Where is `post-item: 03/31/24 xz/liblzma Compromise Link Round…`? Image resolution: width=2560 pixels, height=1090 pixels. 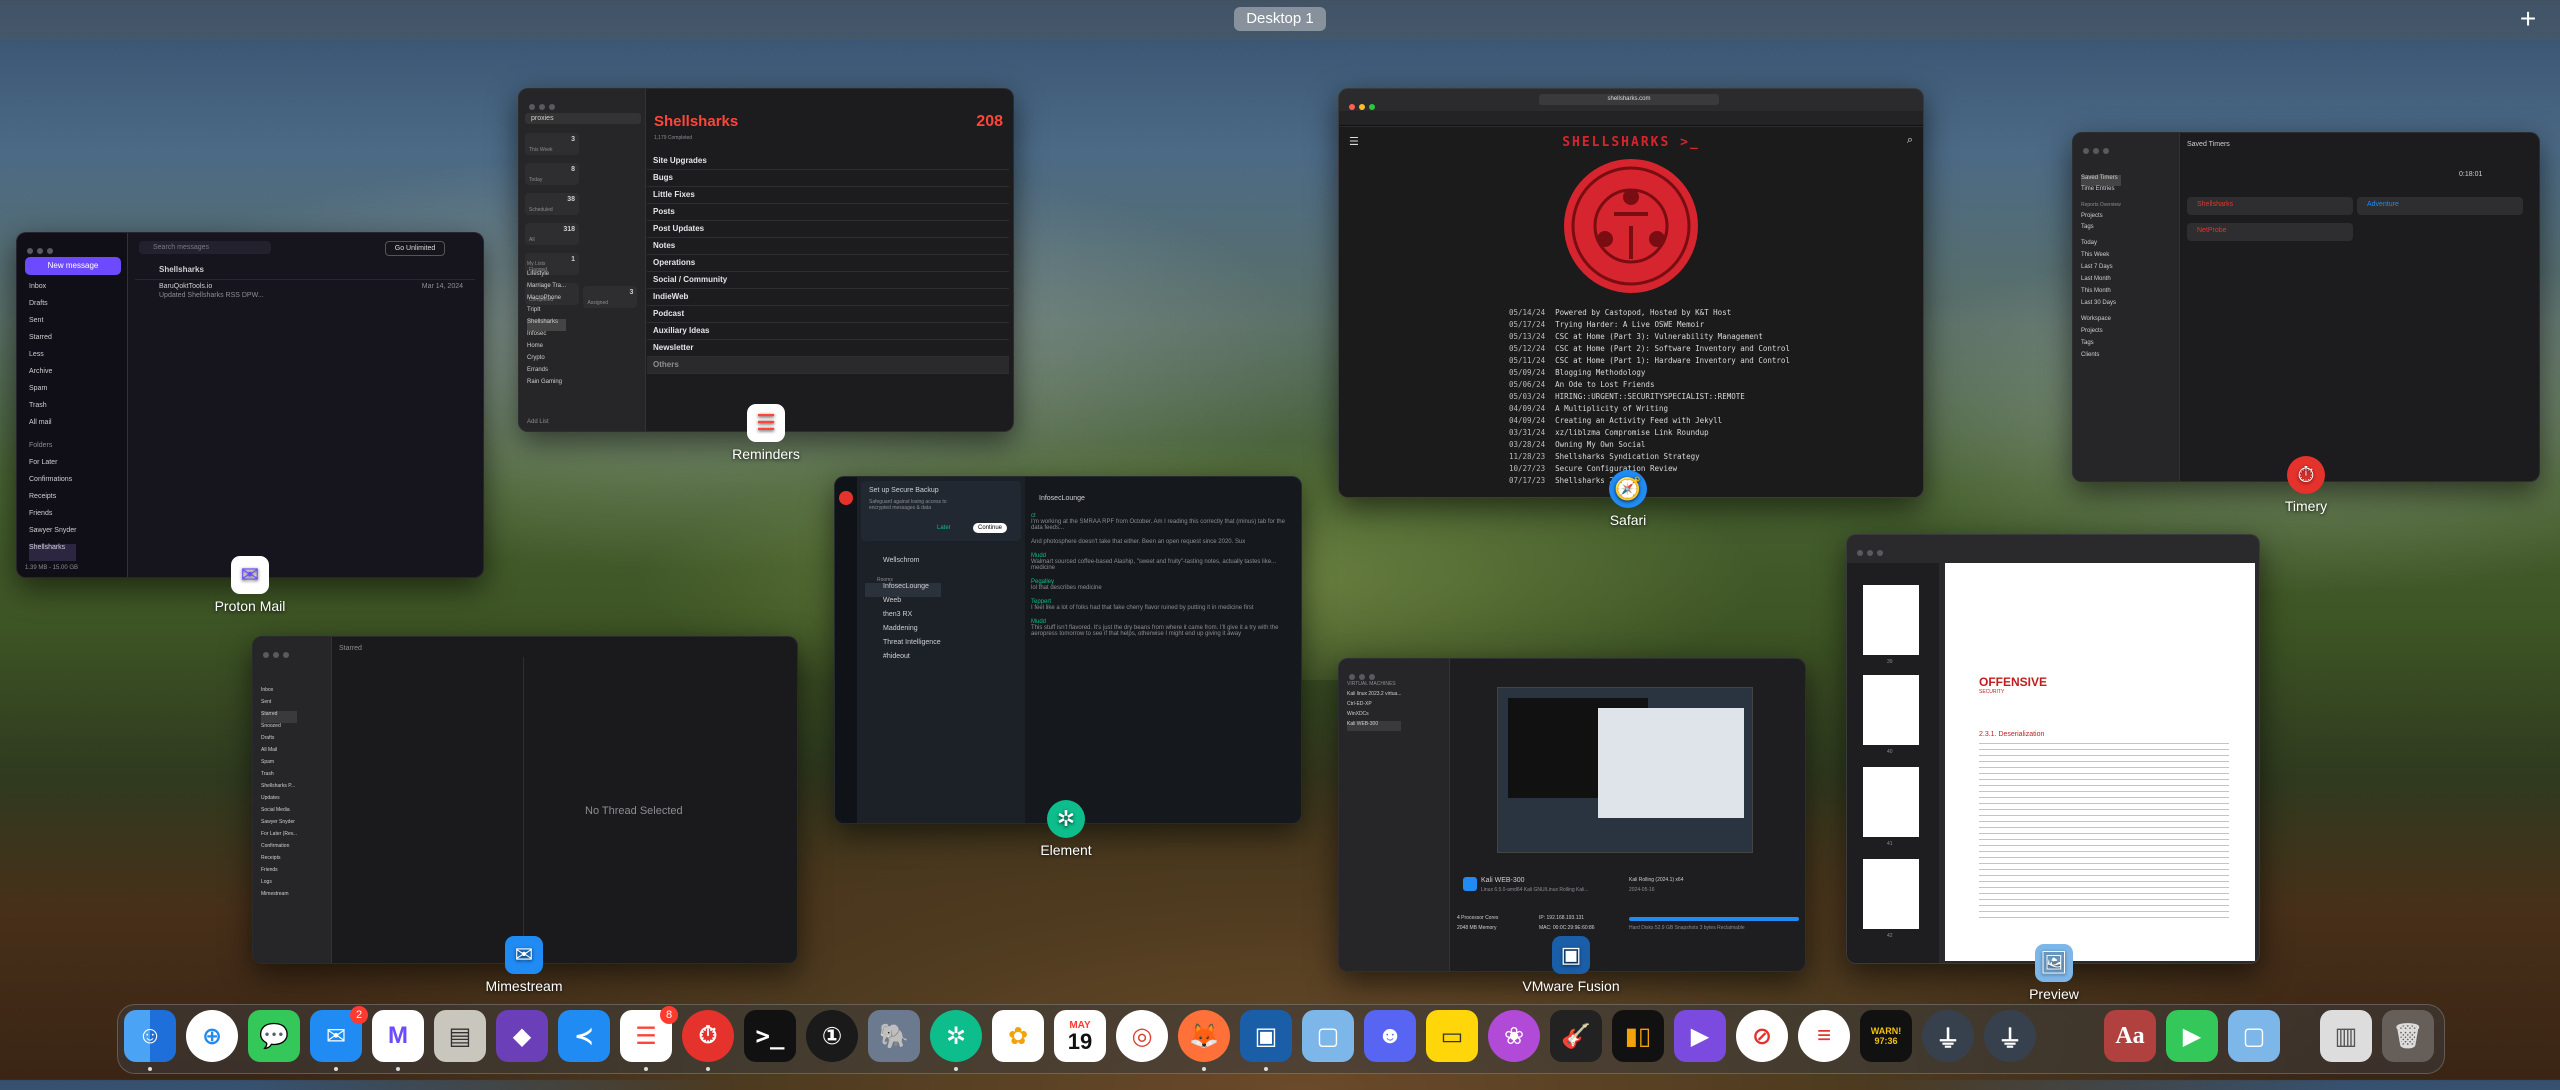 post-item: 03/31/24 xz/liblzma Compromise Link Round… is located at coordinates (1649, 433).